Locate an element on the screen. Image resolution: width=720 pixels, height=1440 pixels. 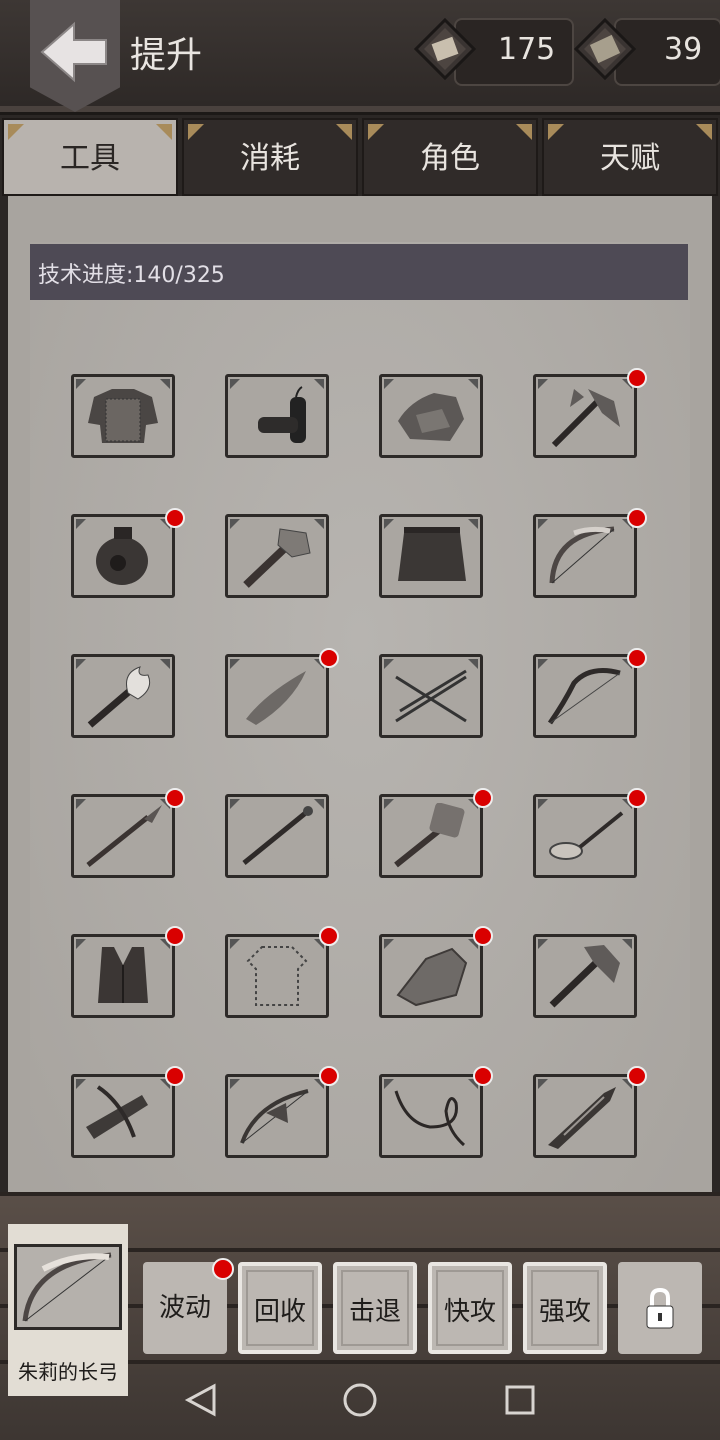
item-poison-jar is located at coordinates (123, 556).